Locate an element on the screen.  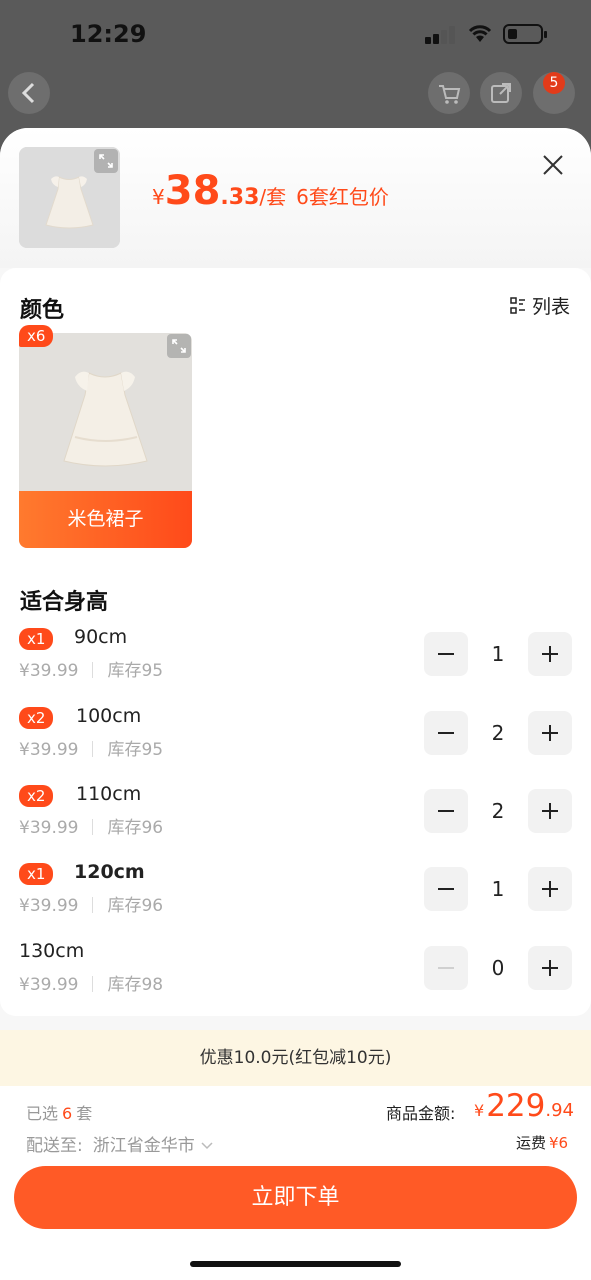
price-unit: /套 is located at coordinates (273, 197).